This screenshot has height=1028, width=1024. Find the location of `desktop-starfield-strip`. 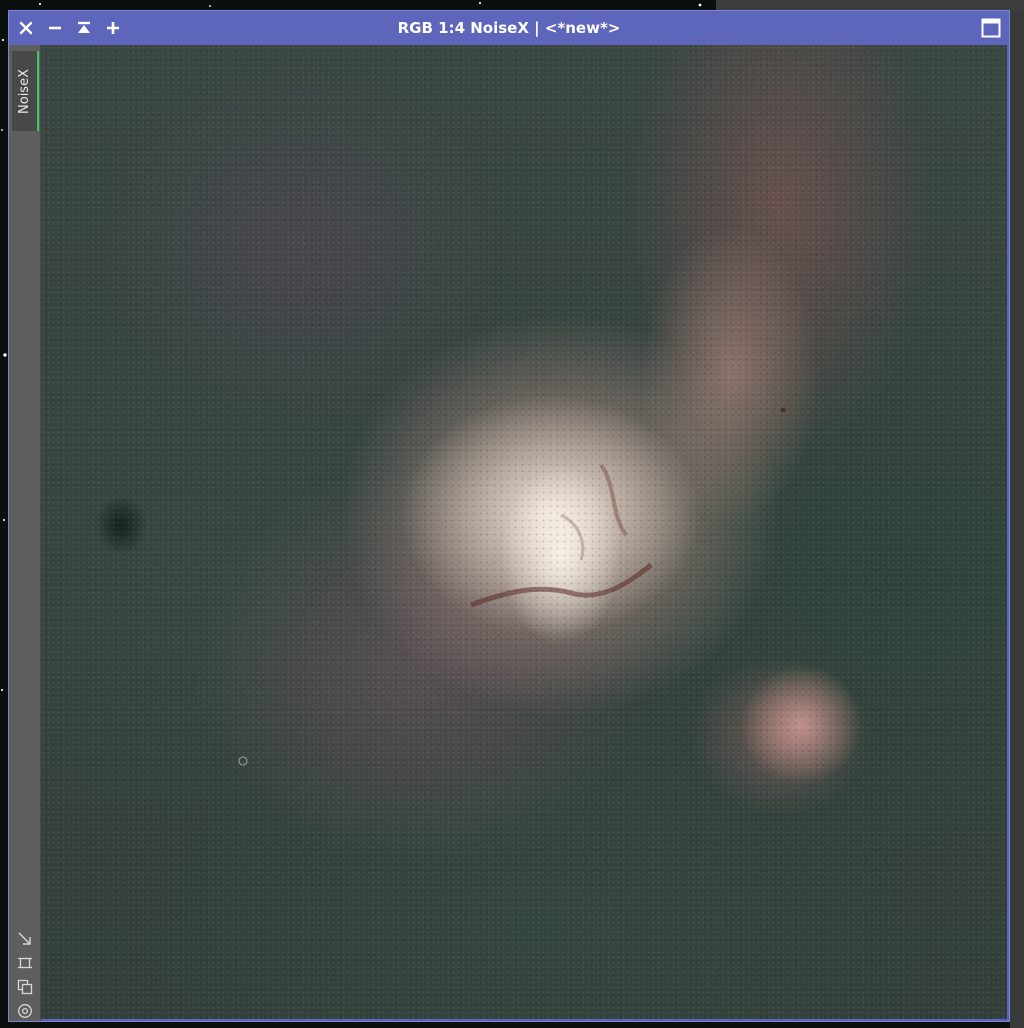

desktop-starfield-strip is located at coordinates (358, 5).